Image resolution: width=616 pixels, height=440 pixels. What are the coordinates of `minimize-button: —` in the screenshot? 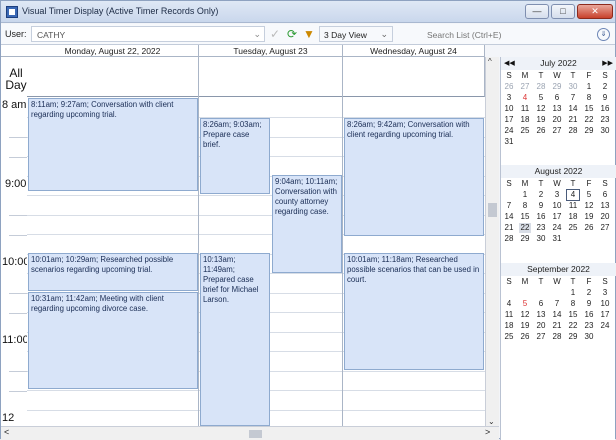 It's located at (537, 11).